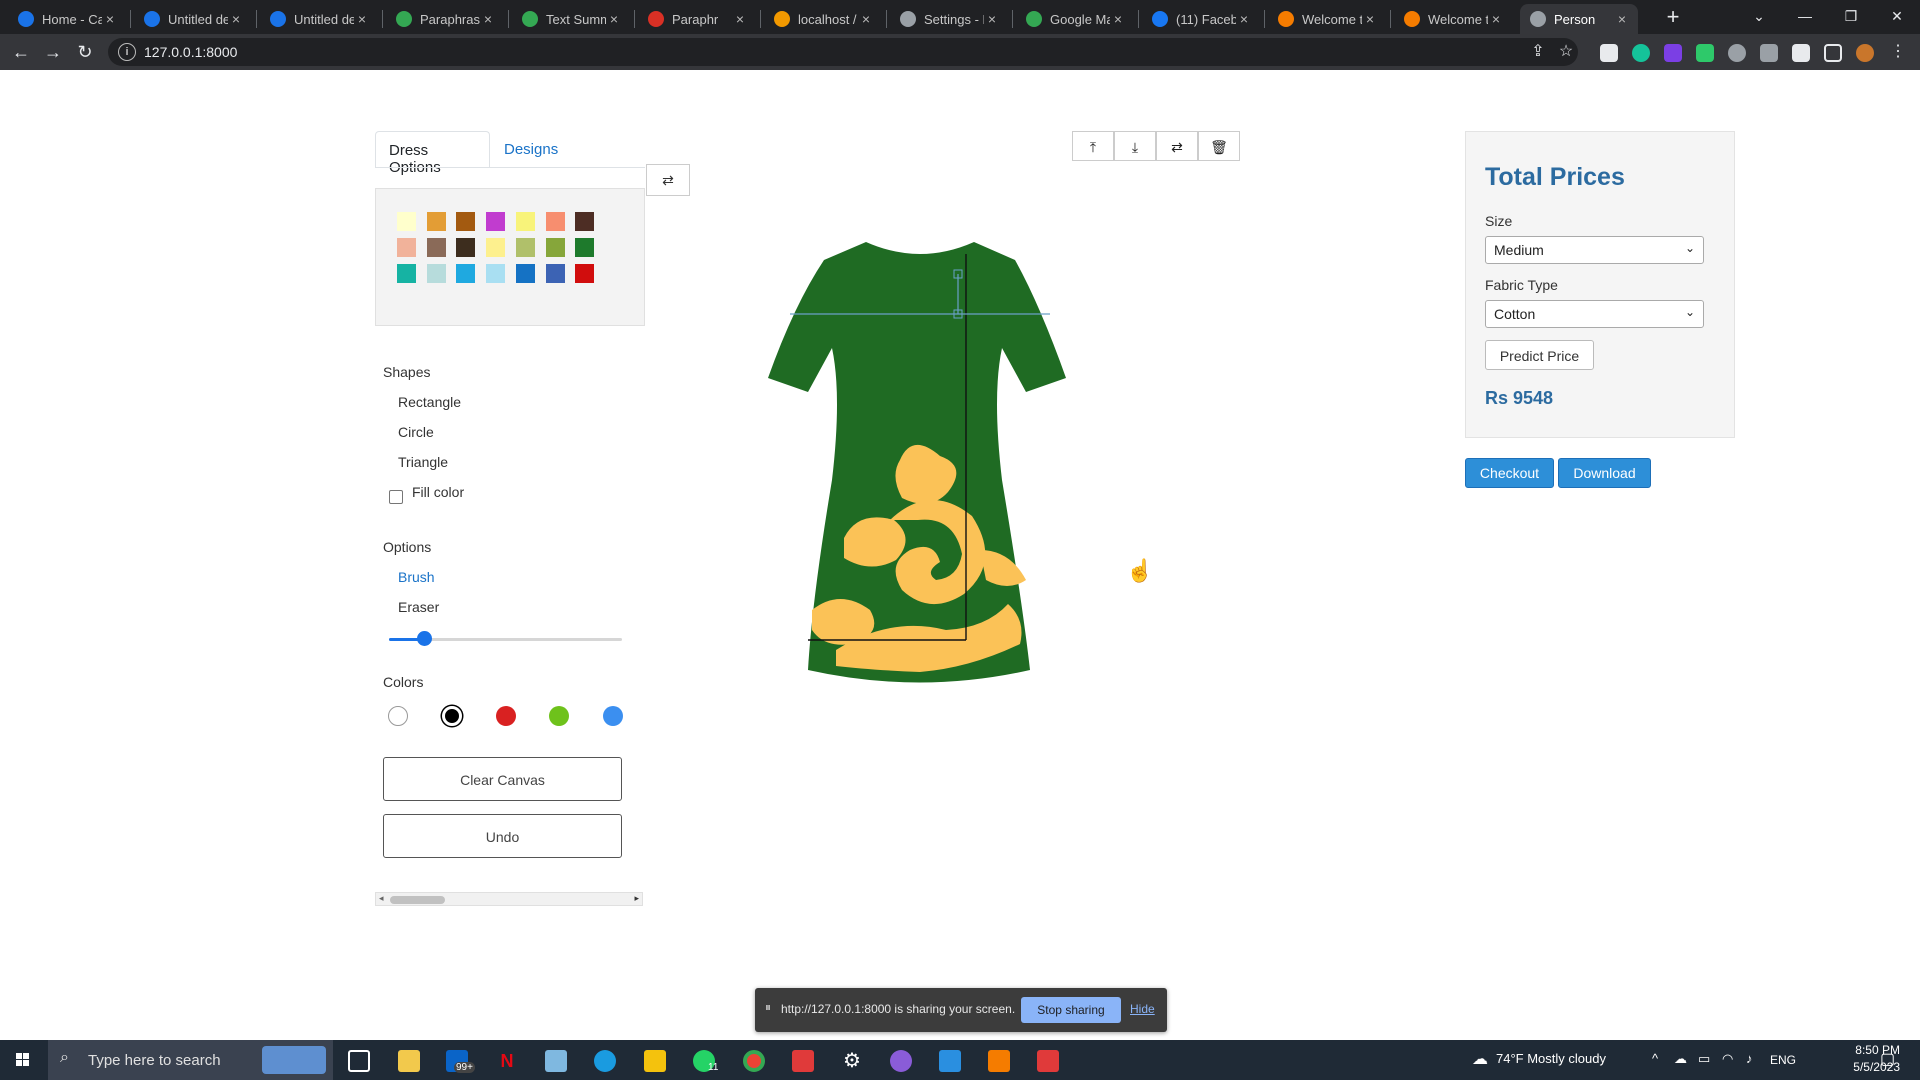 The image size is (1920, 1085). I want to click on scrollbar-thumb, so click(417, 900).